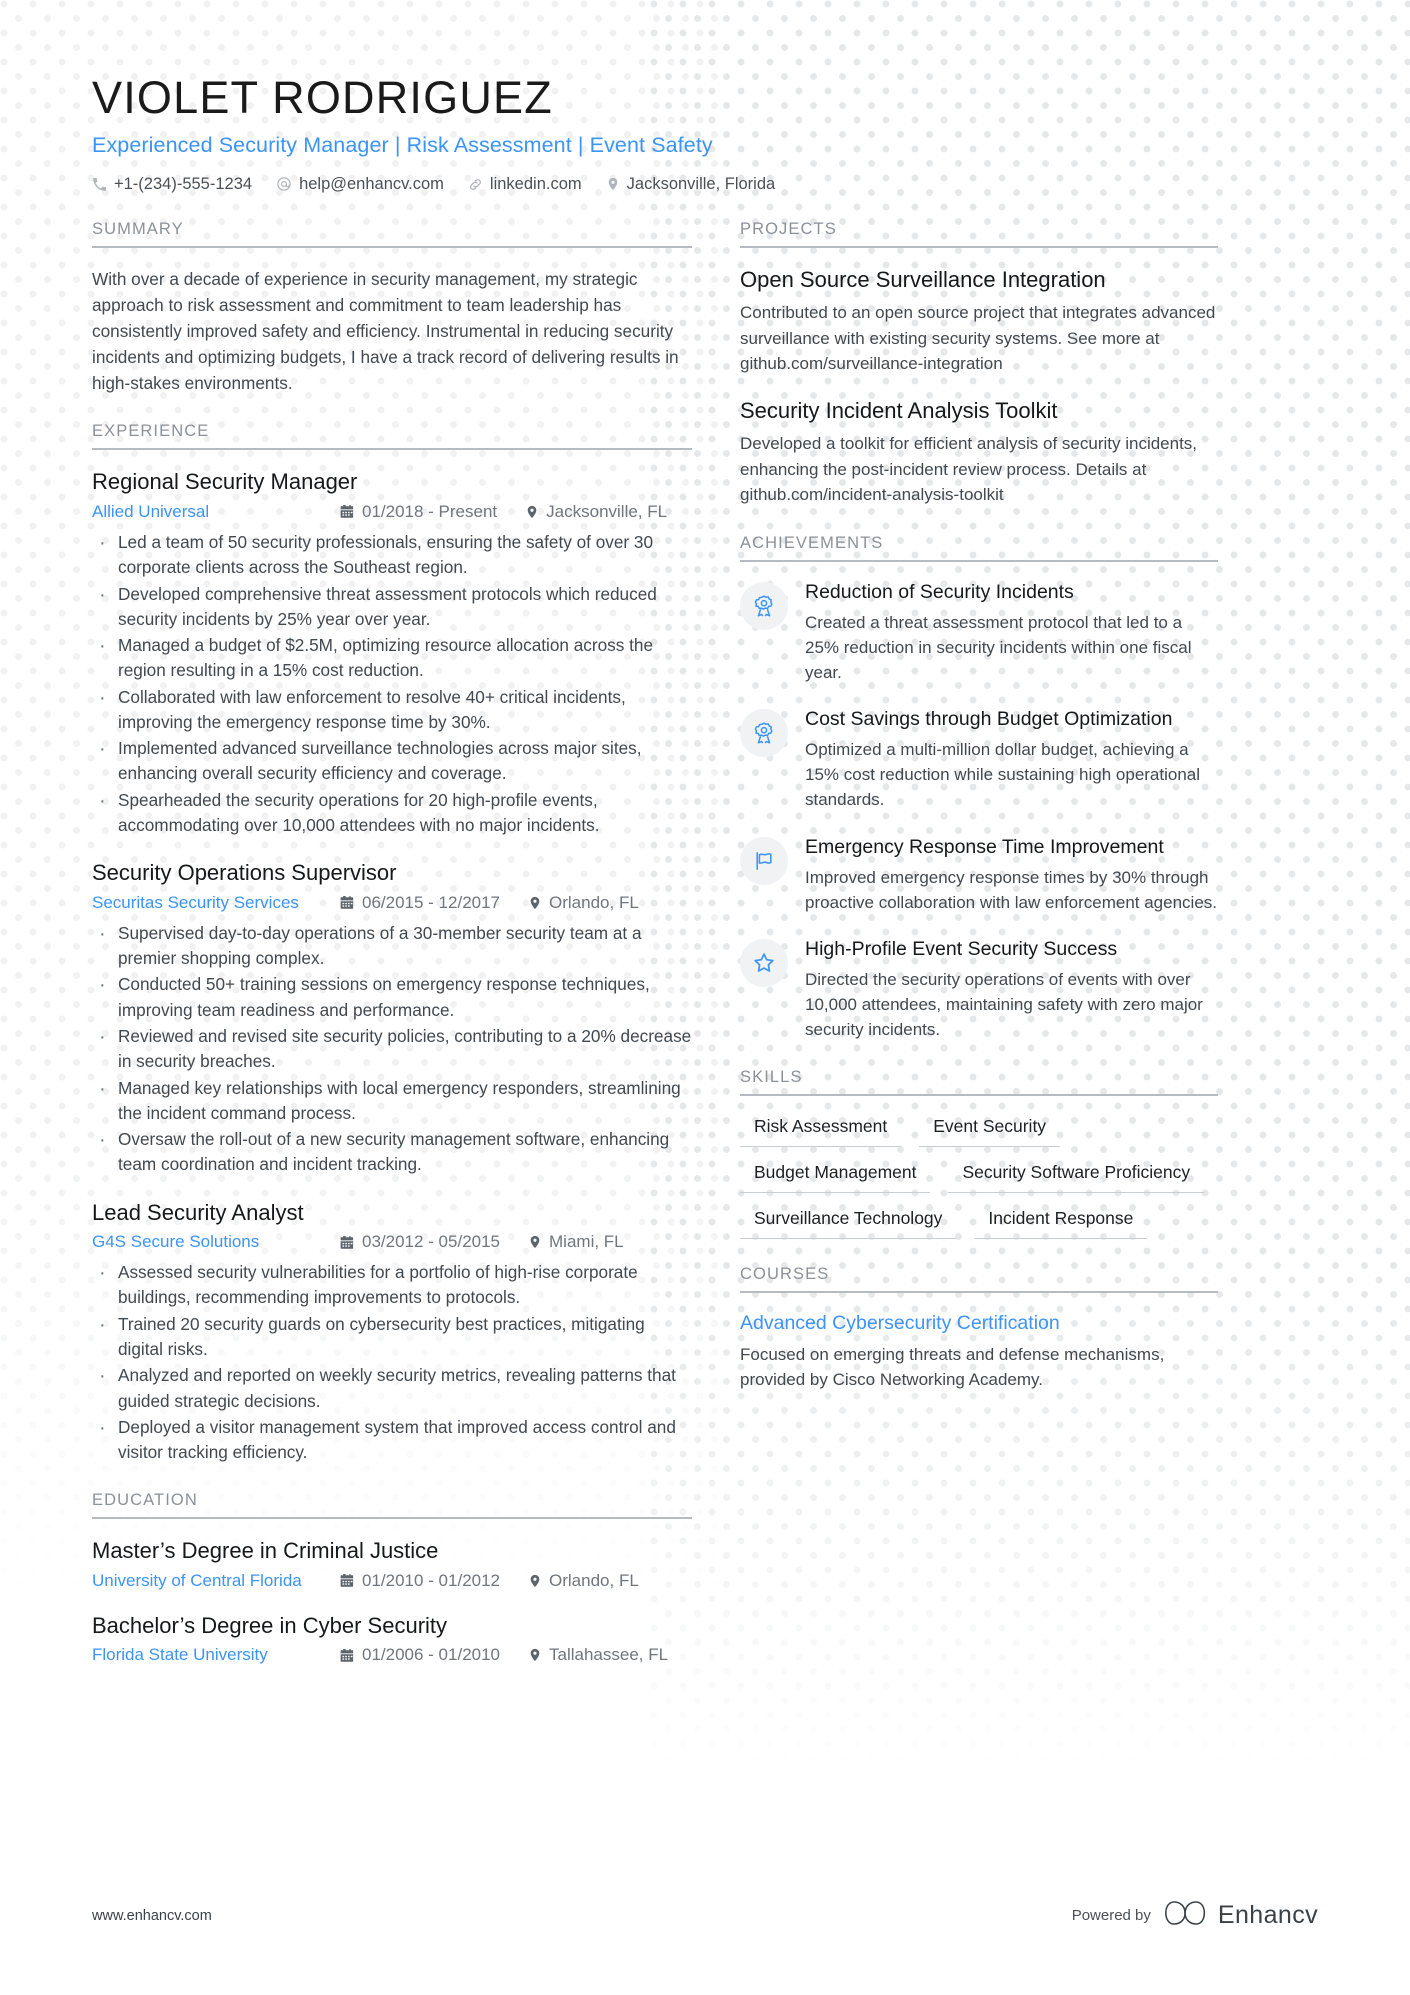 This screenshot has width=1410, height=1995. Describe the element at coordinates (152, 1916) in the screenshot. I see `footer-url: www.enhancv.com` at that location.